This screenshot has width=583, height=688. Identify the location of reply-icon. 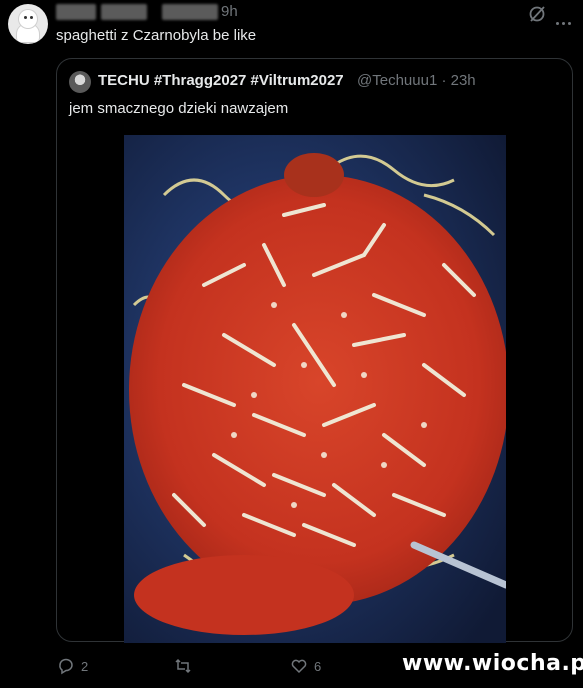
(66, 666).